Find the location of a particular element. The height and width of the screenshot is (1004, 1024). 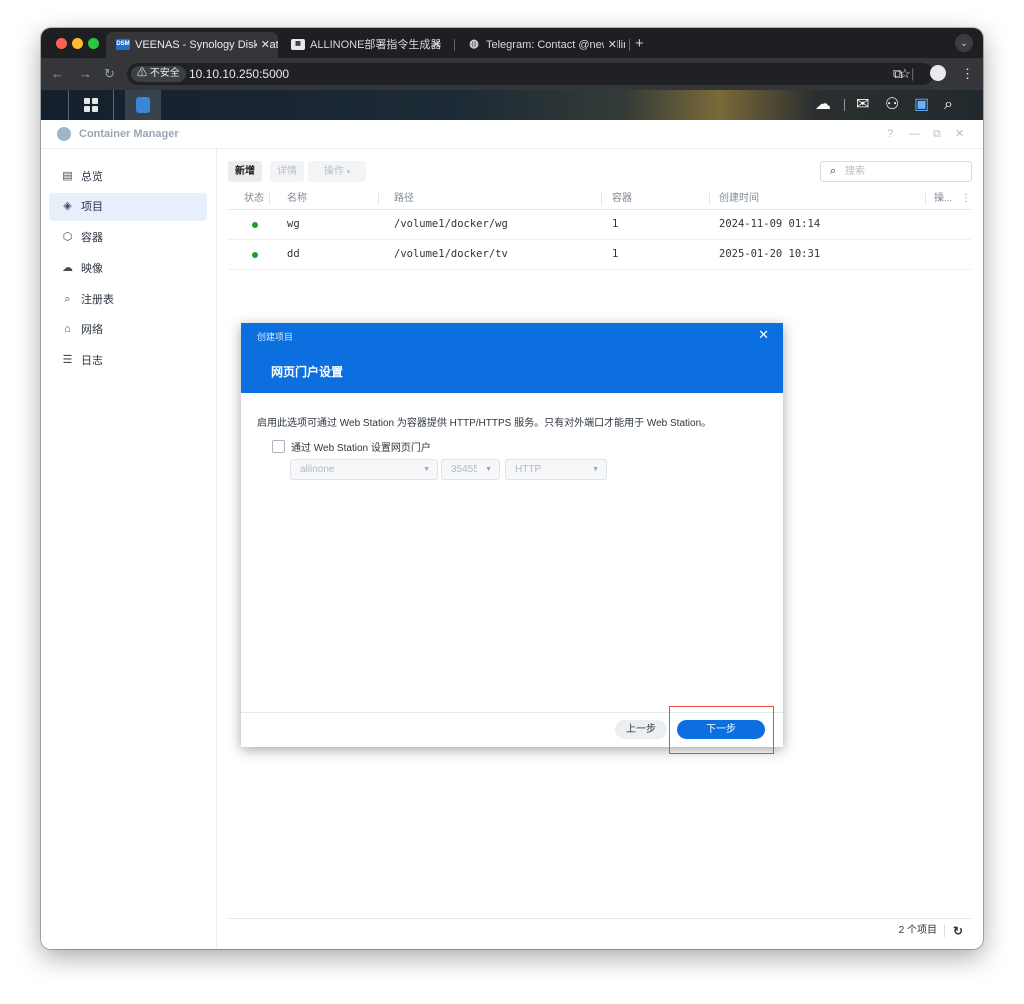

sidebar-item-label: 映像 is located at coordinates (92, 269).